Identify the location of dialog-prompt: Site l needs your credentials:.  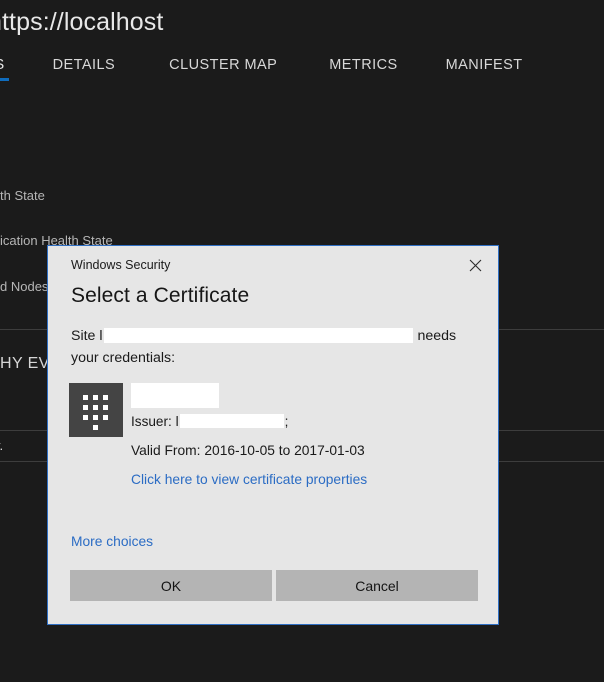
(279, 347).